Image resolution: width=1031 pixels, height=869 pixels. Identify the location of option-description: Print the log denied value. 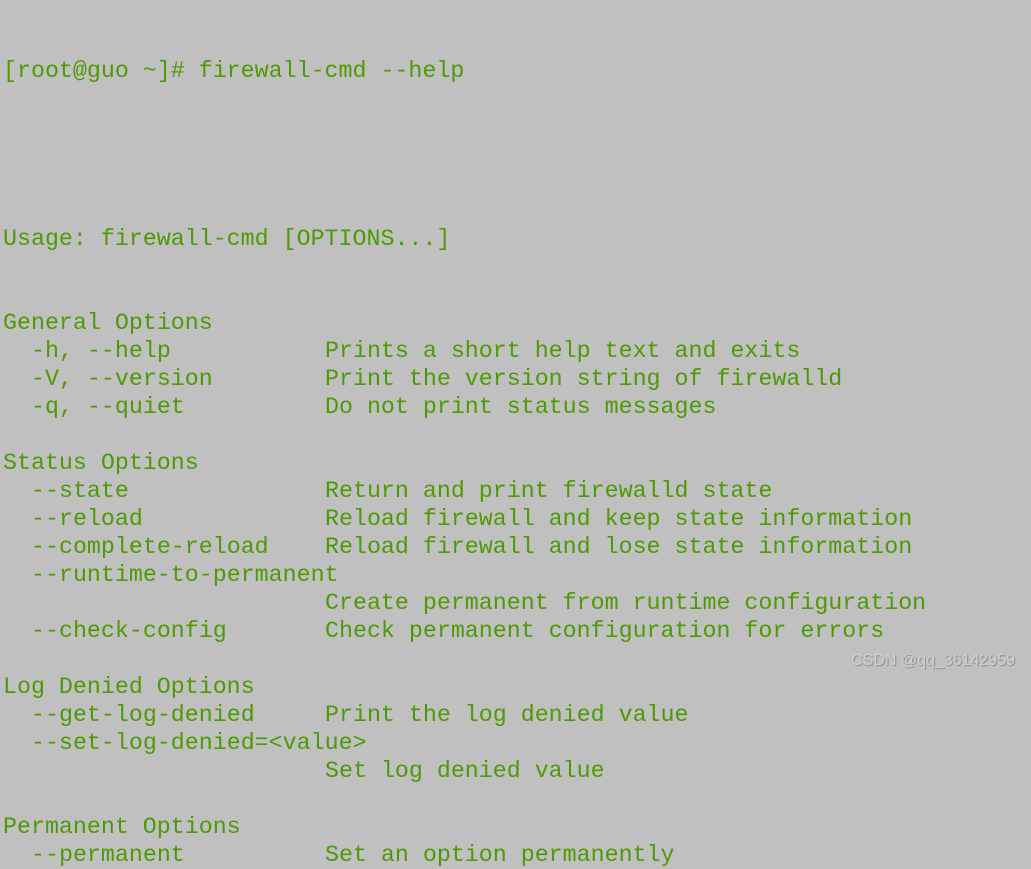
(507, 715).